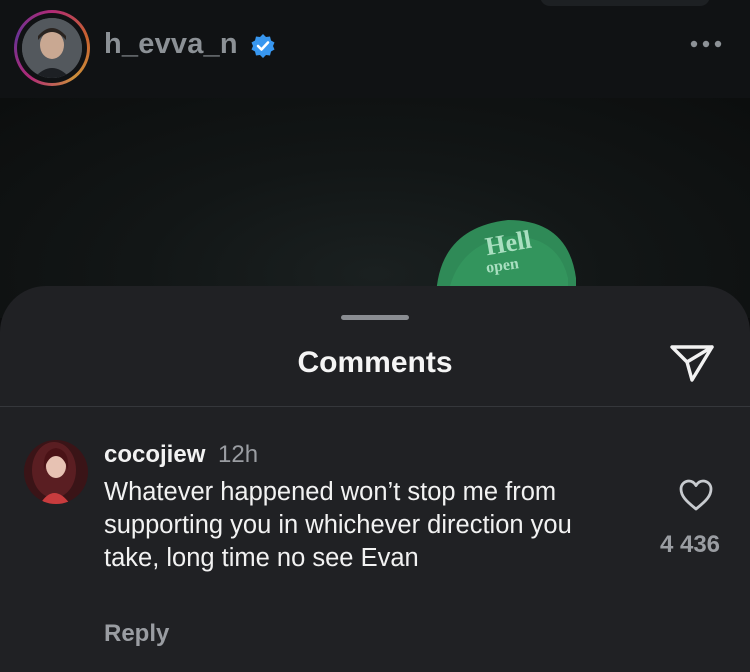  Describe the element at coordinates (692, 363) in the screenshot. I see `send-icon` at that location.